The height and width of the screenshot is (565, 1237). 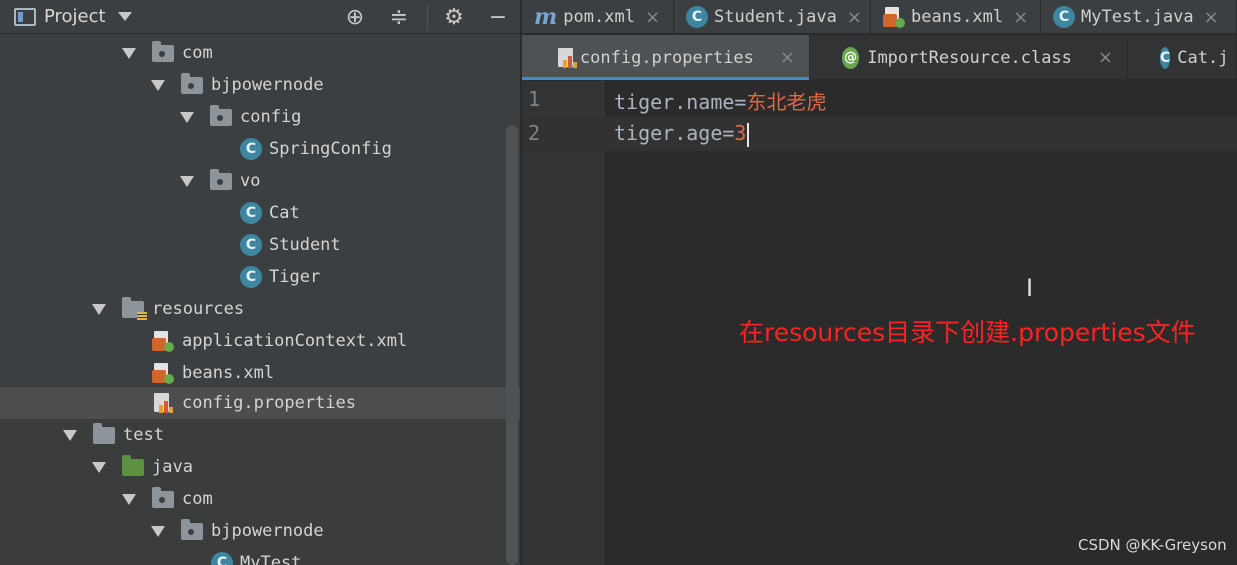 I want to click on tree-item-springconfig: C SpringConfig, so click(x=260, y=149).